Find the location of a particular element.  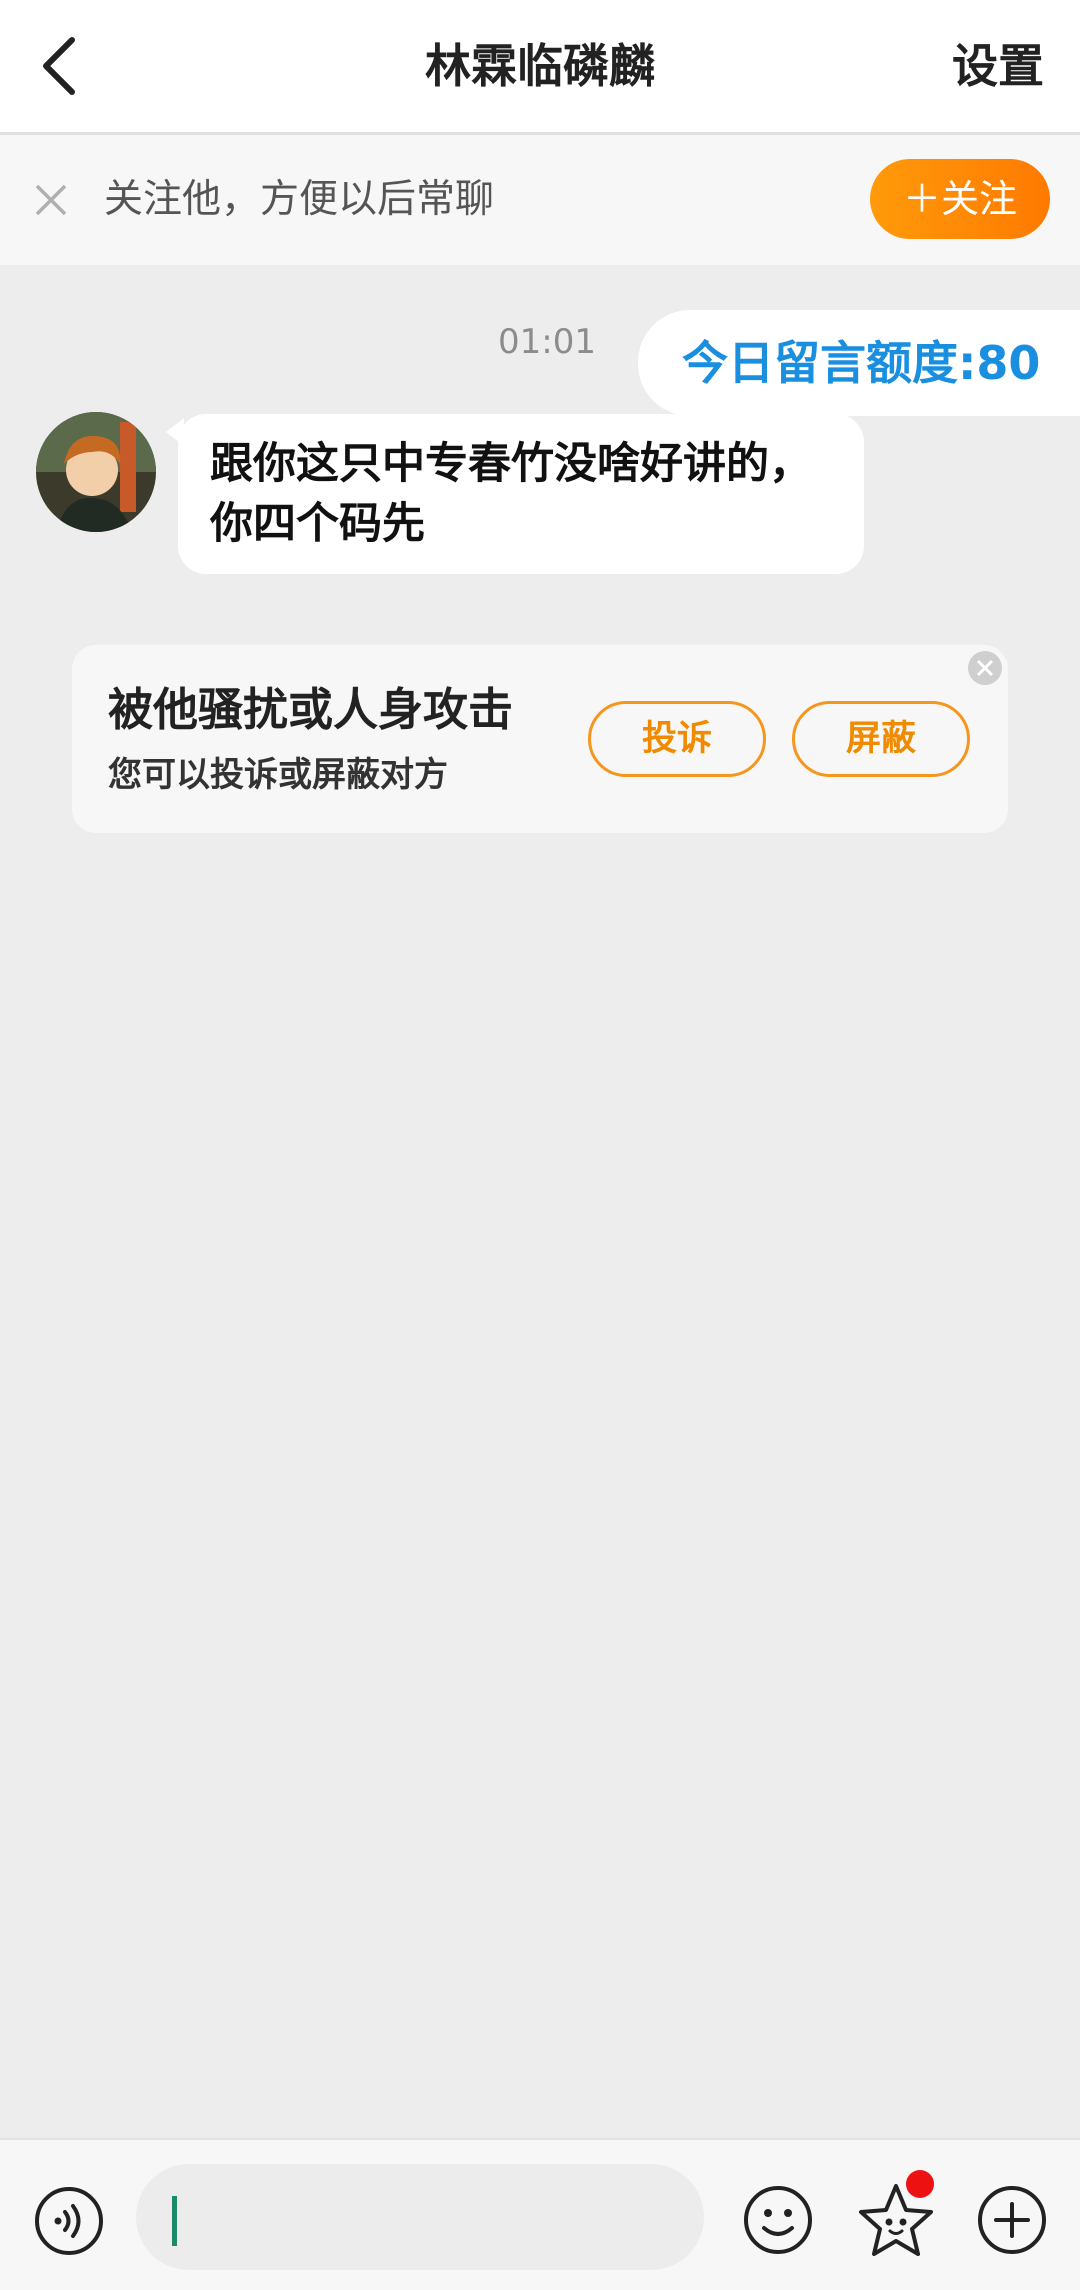

page-title: 林霖临磷麟 is located at coordinates (540, 66).